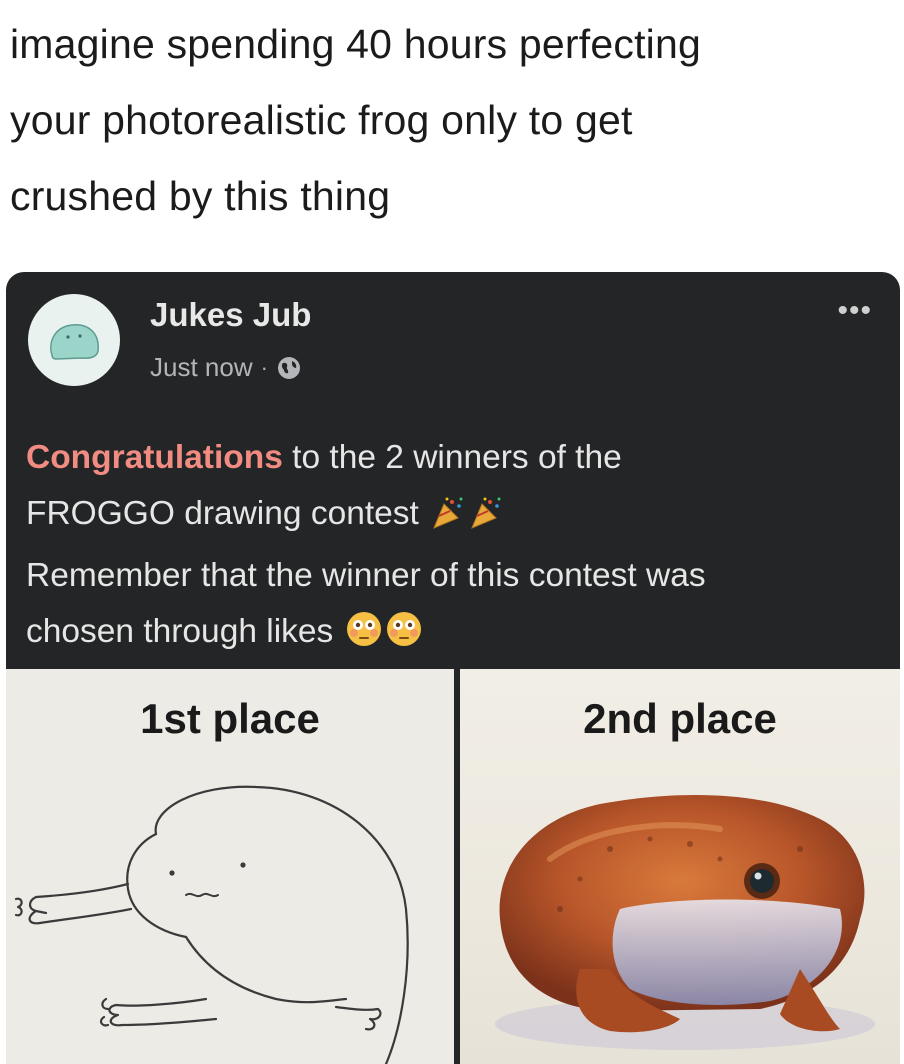 This screenshot has width=904, height=1064. Describe the element at coordinates (321, 120) in the screenshot. I see `caption-line-2: your photorealistic frog only to get` at that location.